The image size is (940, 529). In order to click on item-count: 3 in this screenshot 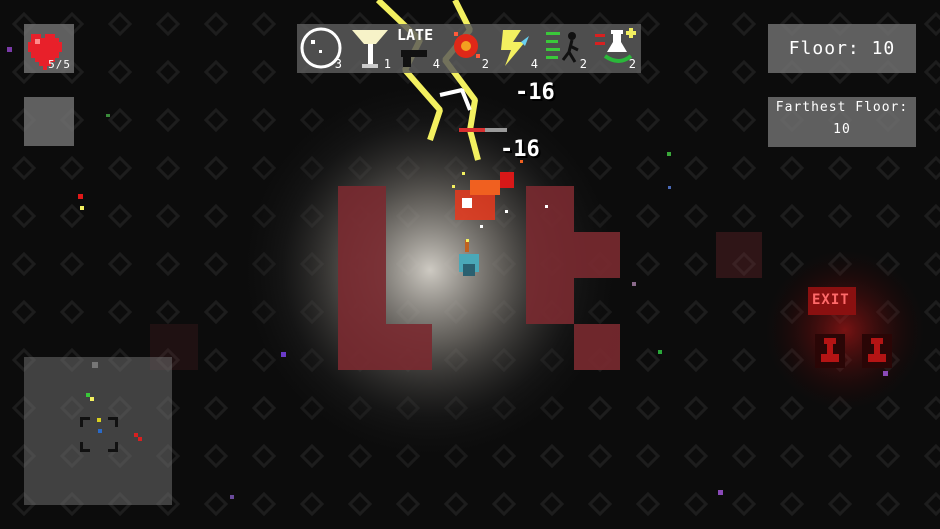, I will do `click(338, 64)`.